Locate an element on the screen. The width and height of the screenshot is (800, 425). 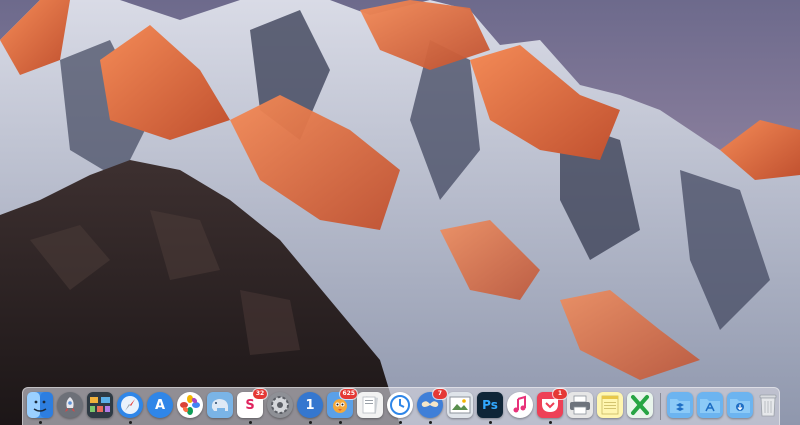
timing-running-indicator is located at coordinates (400, 422).